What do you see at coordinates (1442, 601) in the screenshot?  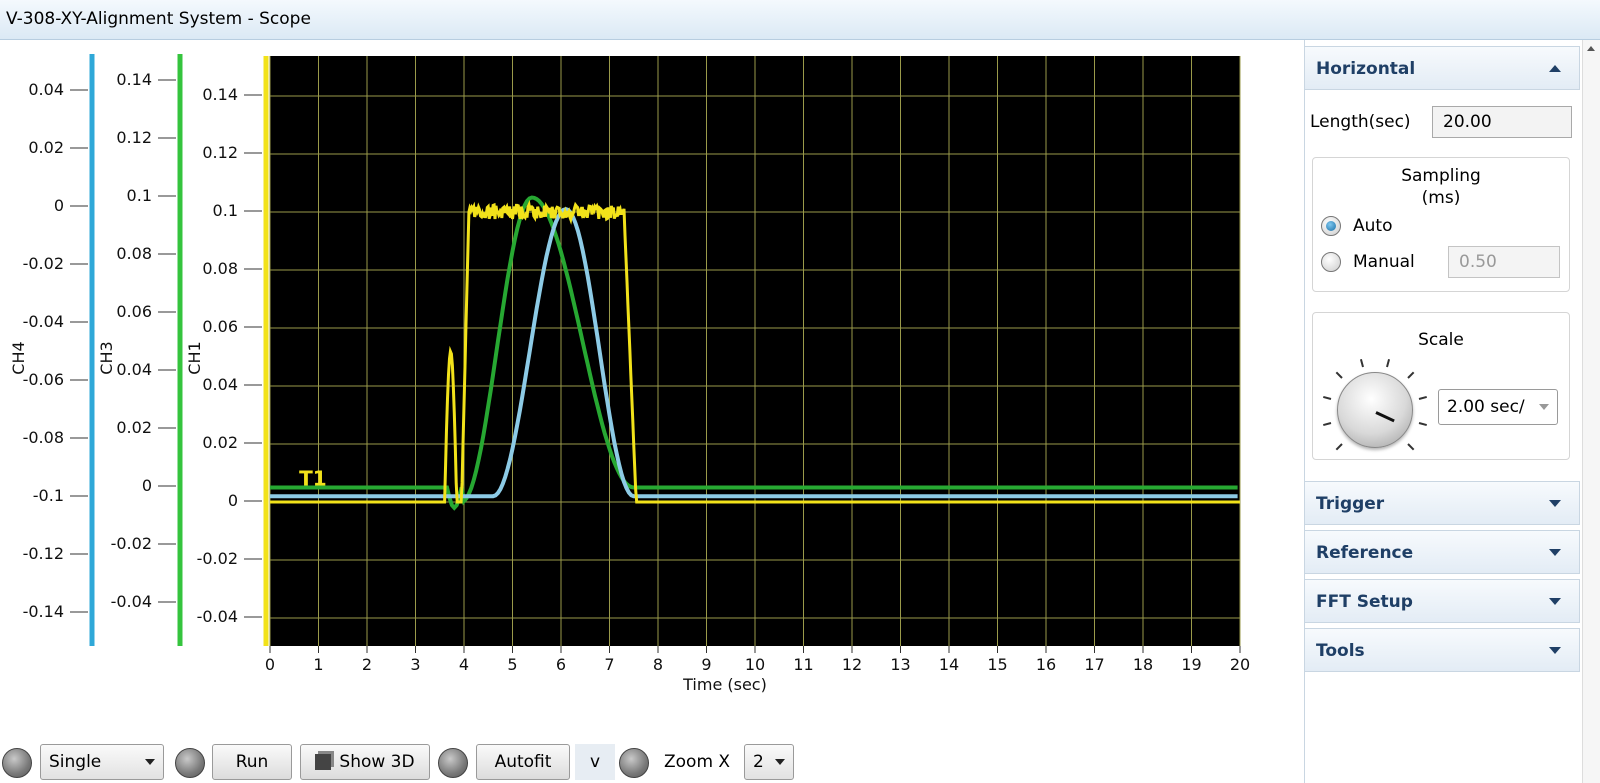 I see `section-fft-header: FFT Setup` at bounding box center [1442, 601].